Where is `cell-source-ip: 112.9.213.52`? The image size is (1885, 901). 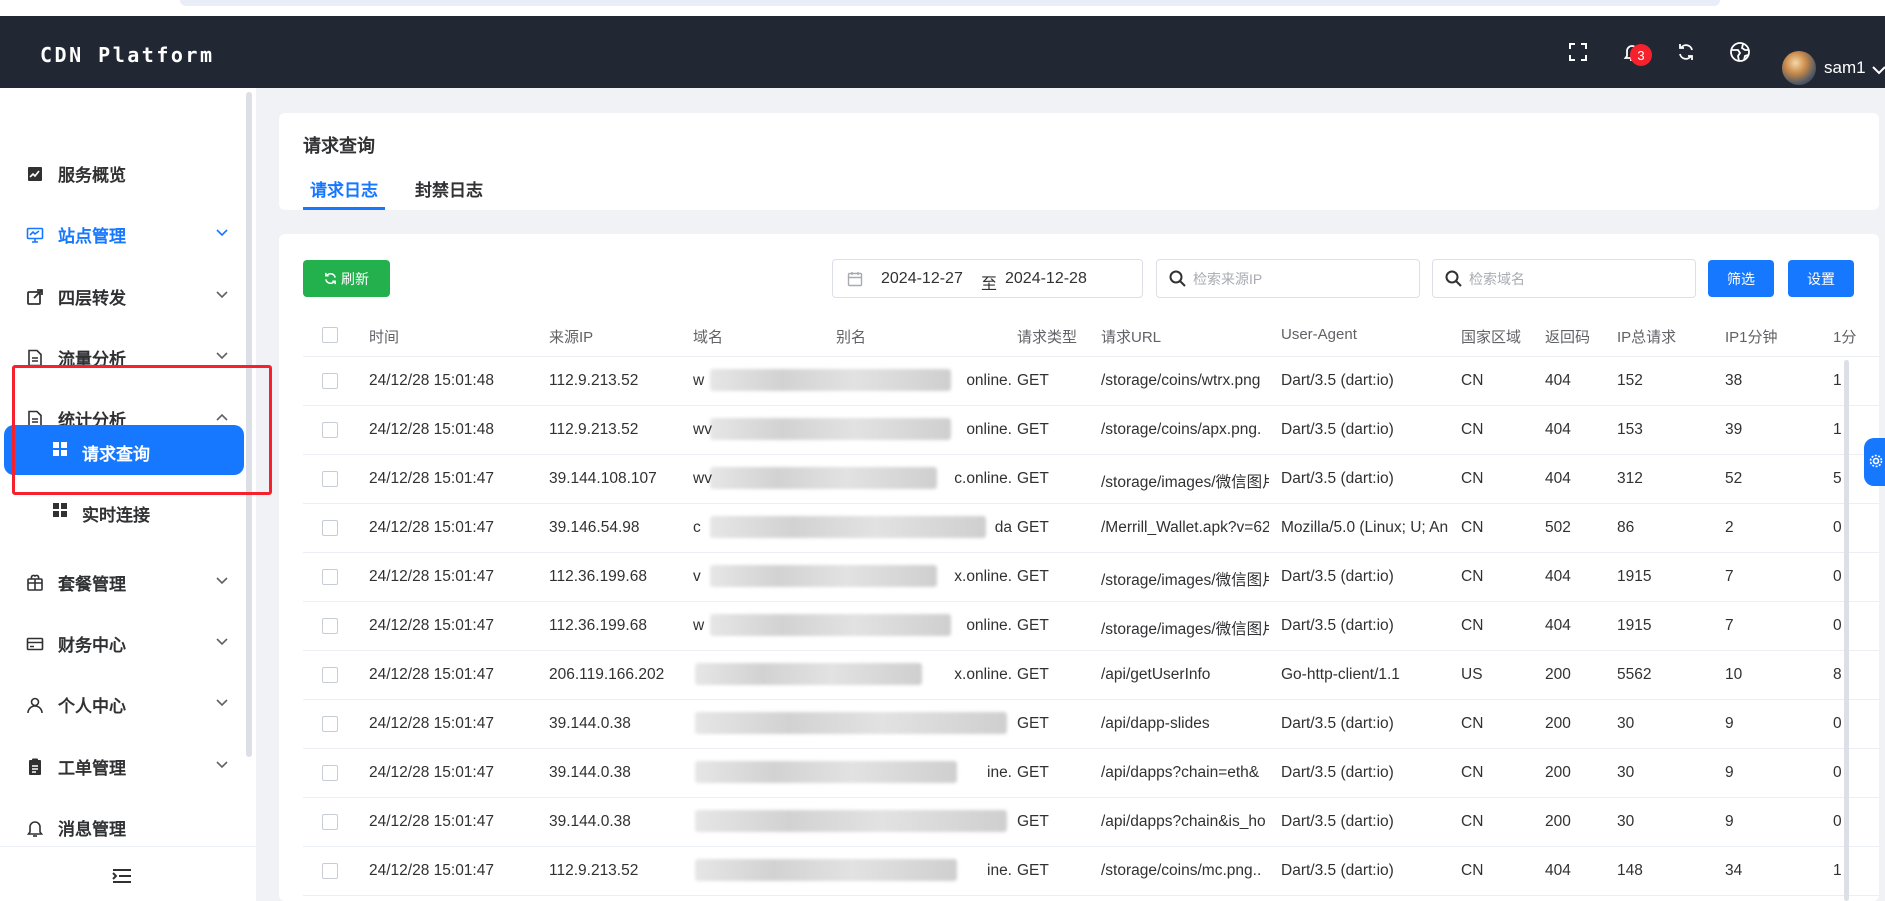 cell-source-ip: 112.9.213.52 is located at coordinates (594, 870).